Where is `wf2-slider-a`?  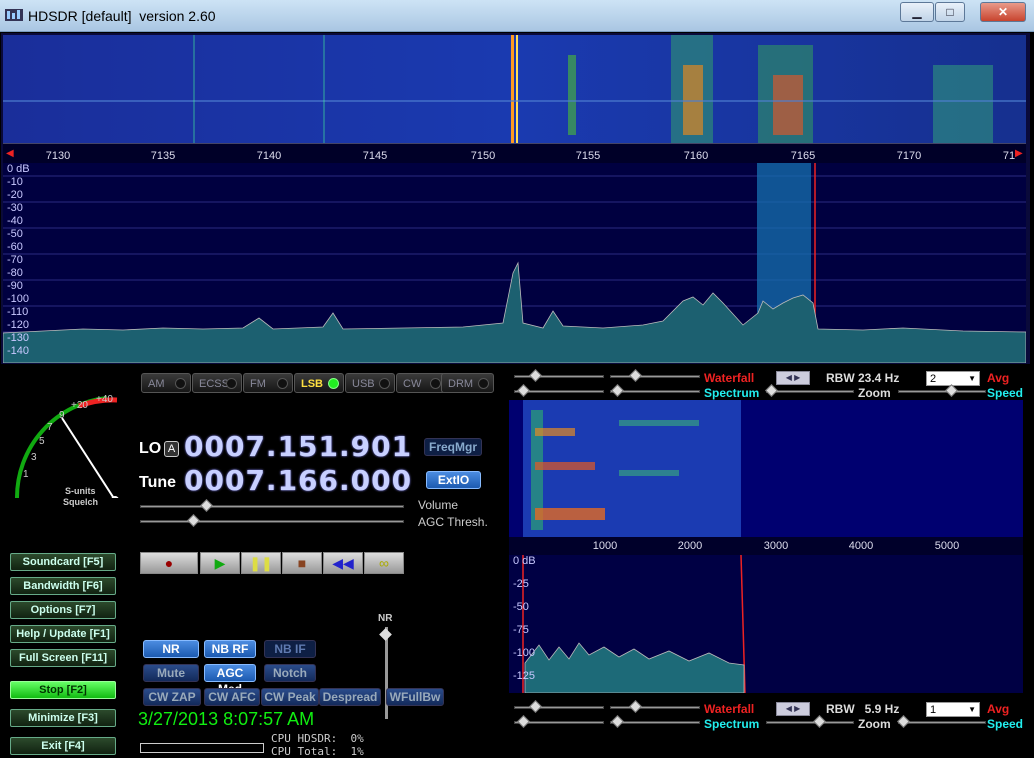
wf2-slider-a is located at coordinates (559, 706).